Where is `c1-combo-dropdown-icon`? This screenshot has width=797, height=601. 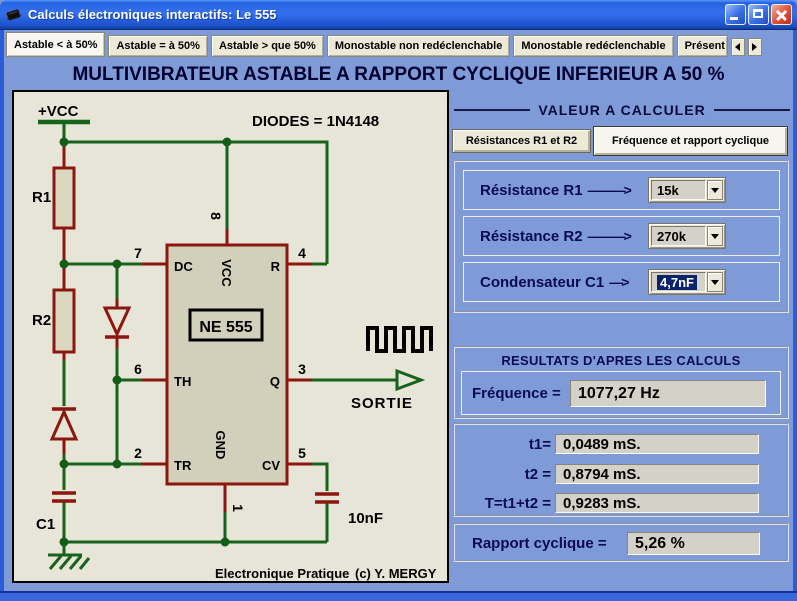
c1-combo-dropdown-icon is located at coordinates (715, 282).